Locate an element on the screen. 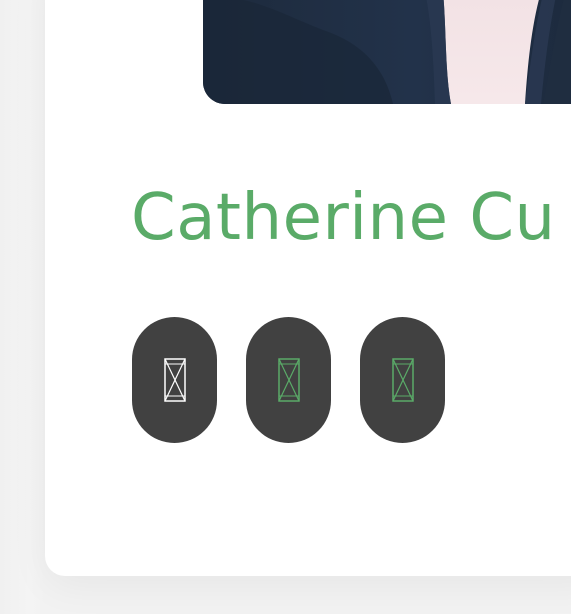 The image size is (571, 614). profile-photo-image is located at coordinates (387, 52).